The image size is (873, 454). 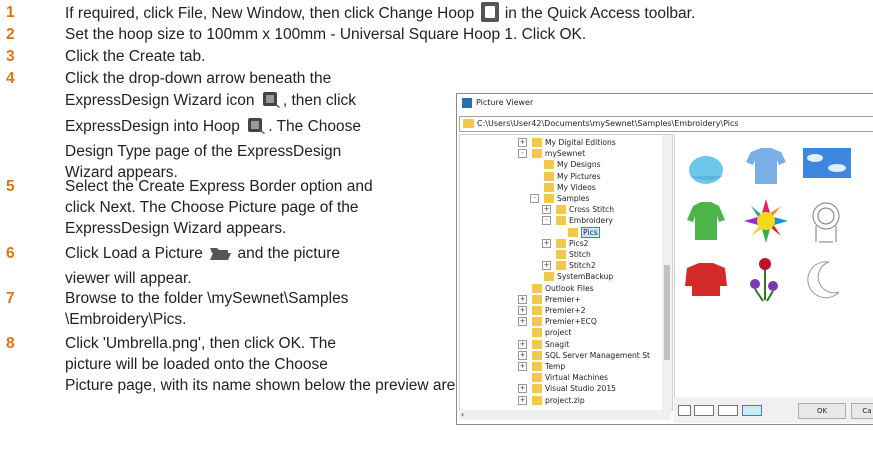 I want to click on step-number: 8, so click(x=10, y=343).